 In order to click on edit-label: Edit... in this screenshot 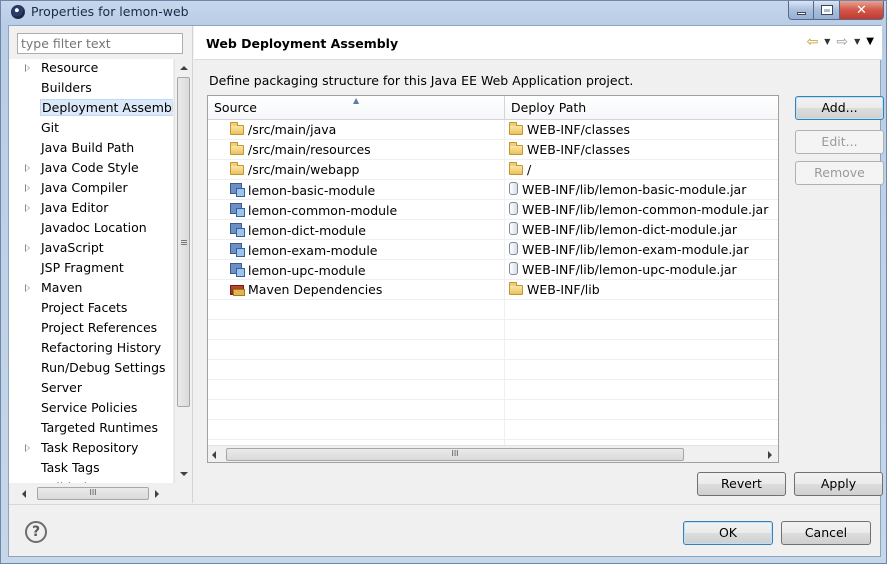, I will do `click(839, 141)`.